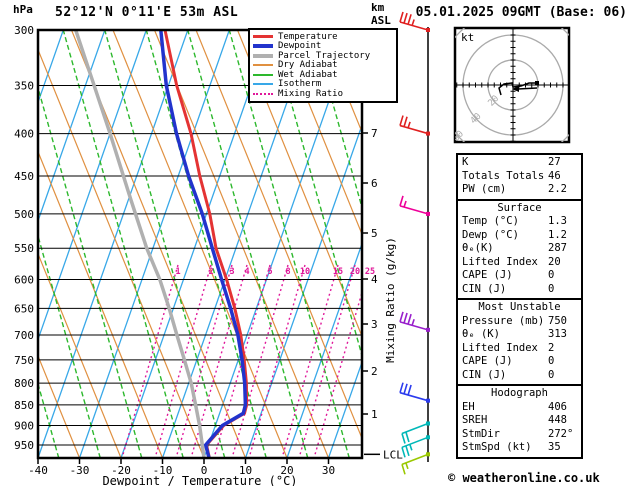 The image size is (629, 486). What do you see at coordinates (24, 405) in the screenshot?
I see `pressure-tick-label: 850` at bounding box center [24, 405].